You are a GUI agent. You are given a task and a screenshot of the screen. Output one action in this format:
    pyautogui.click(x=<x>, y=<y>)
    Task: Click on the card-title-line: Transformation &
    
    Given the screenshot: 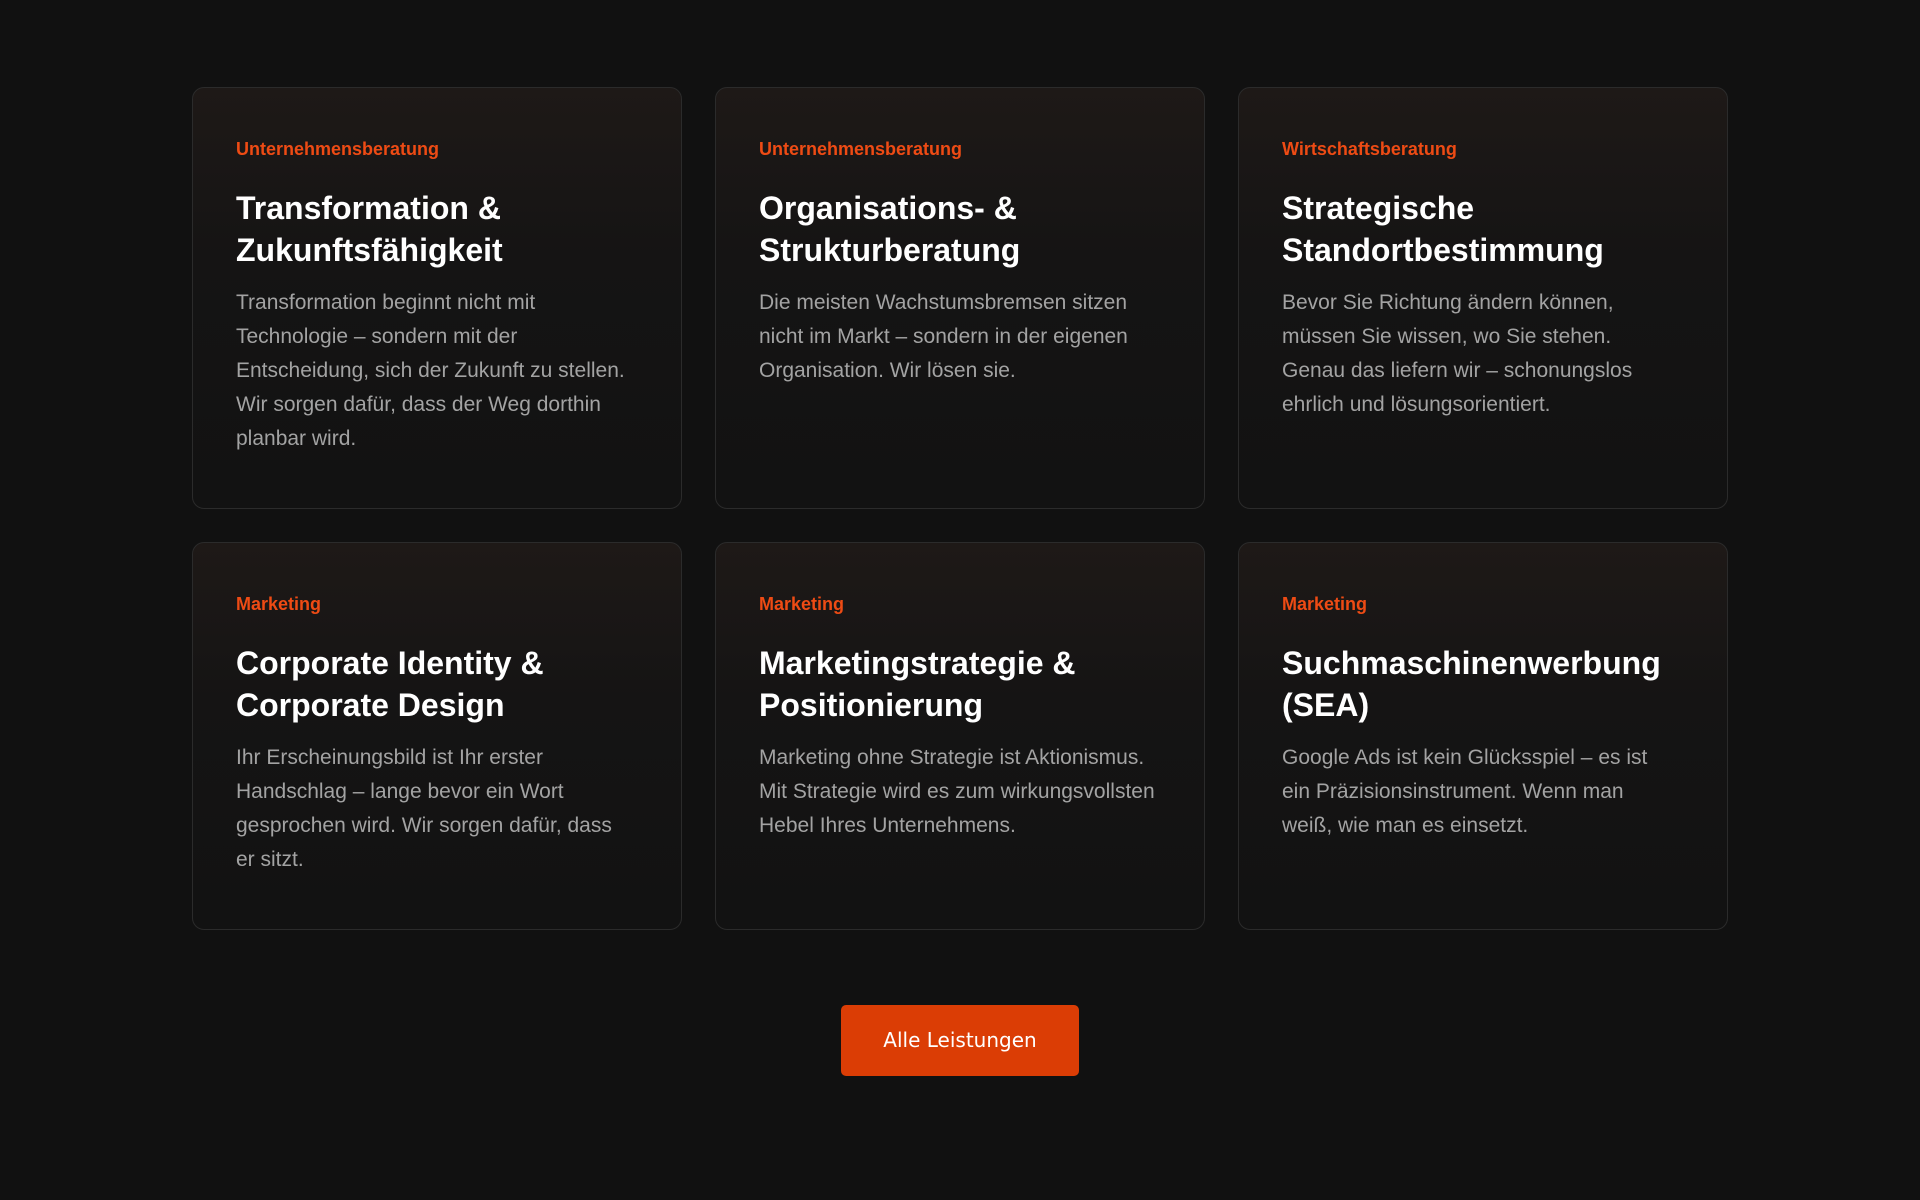 What is the action you would take?
    pyautogui.click(x=368, y=208)
    